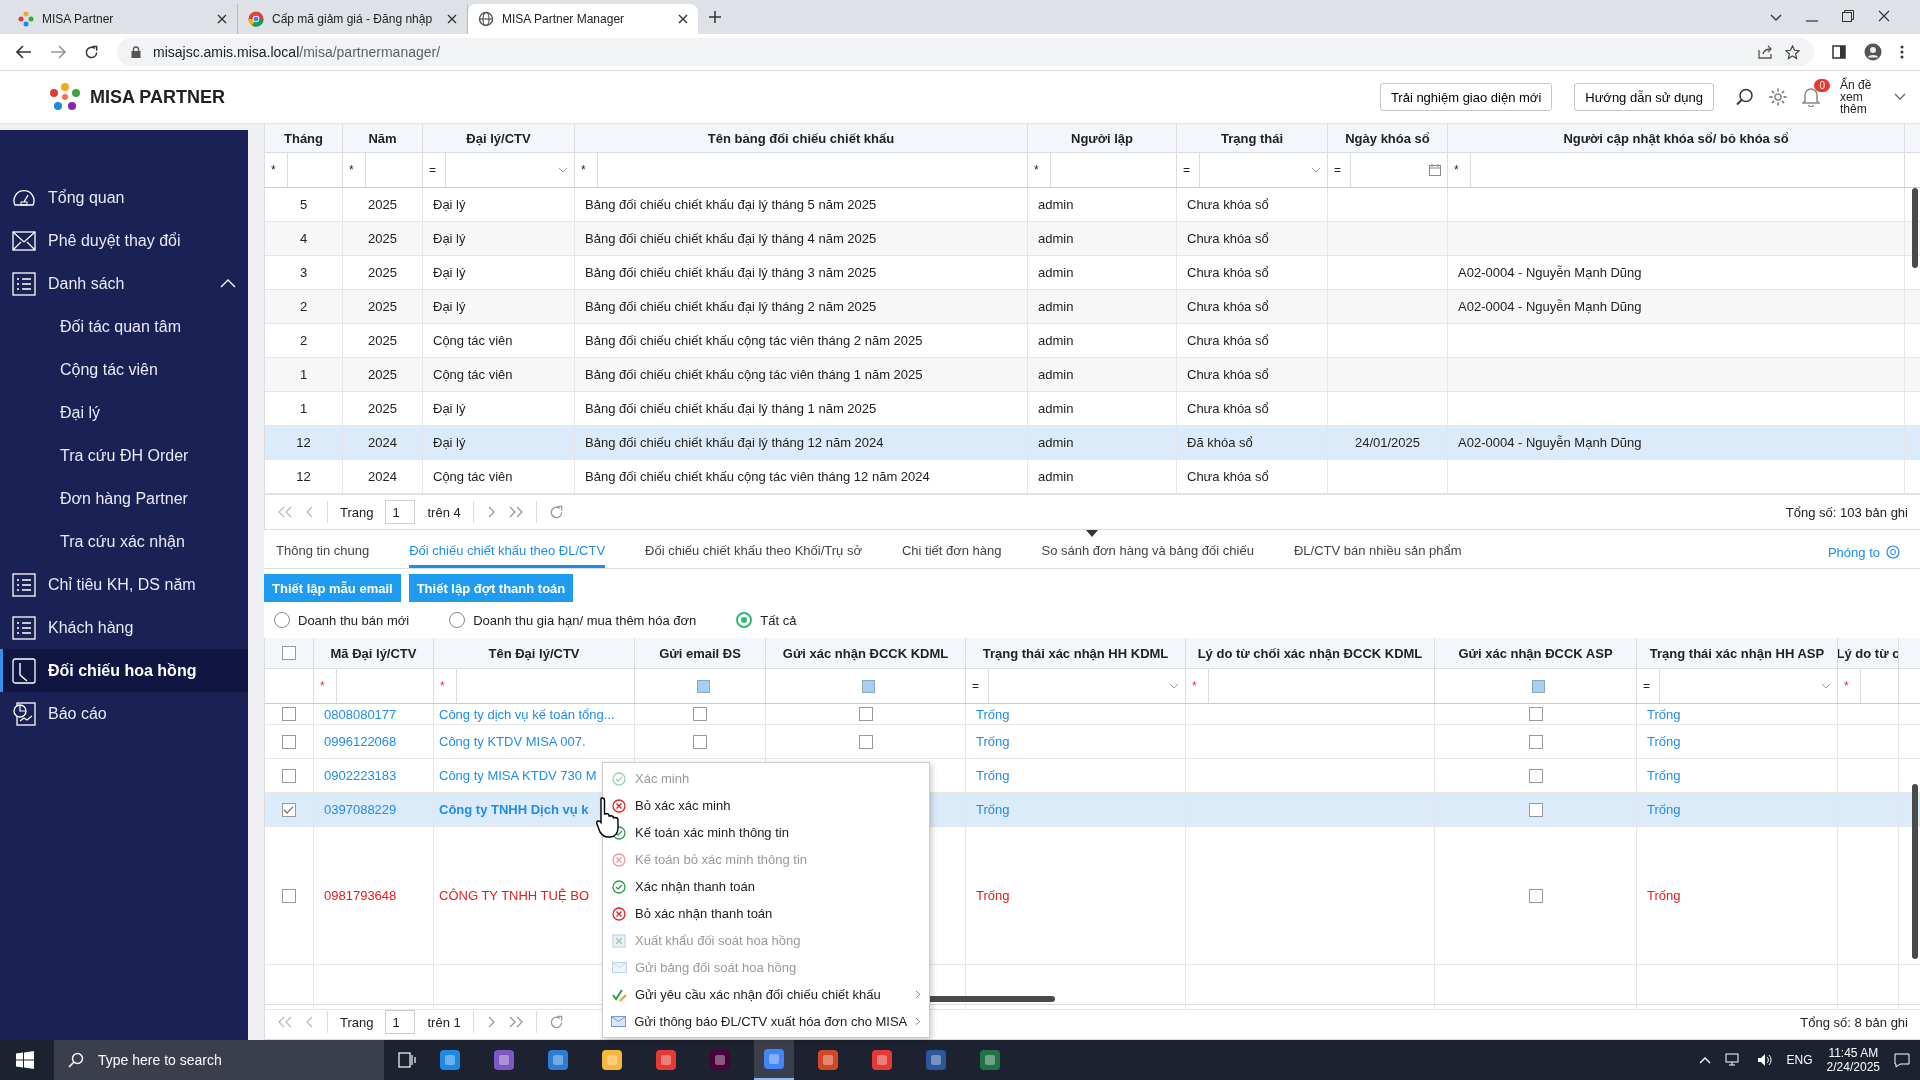 This screenshot has height=1080, width=1920. What do you see at coordinates (866, 653) in the screenshot?
I see `column-header: Gửi xác nhận ĐCCK KDML` at bounding box center [866, 653].